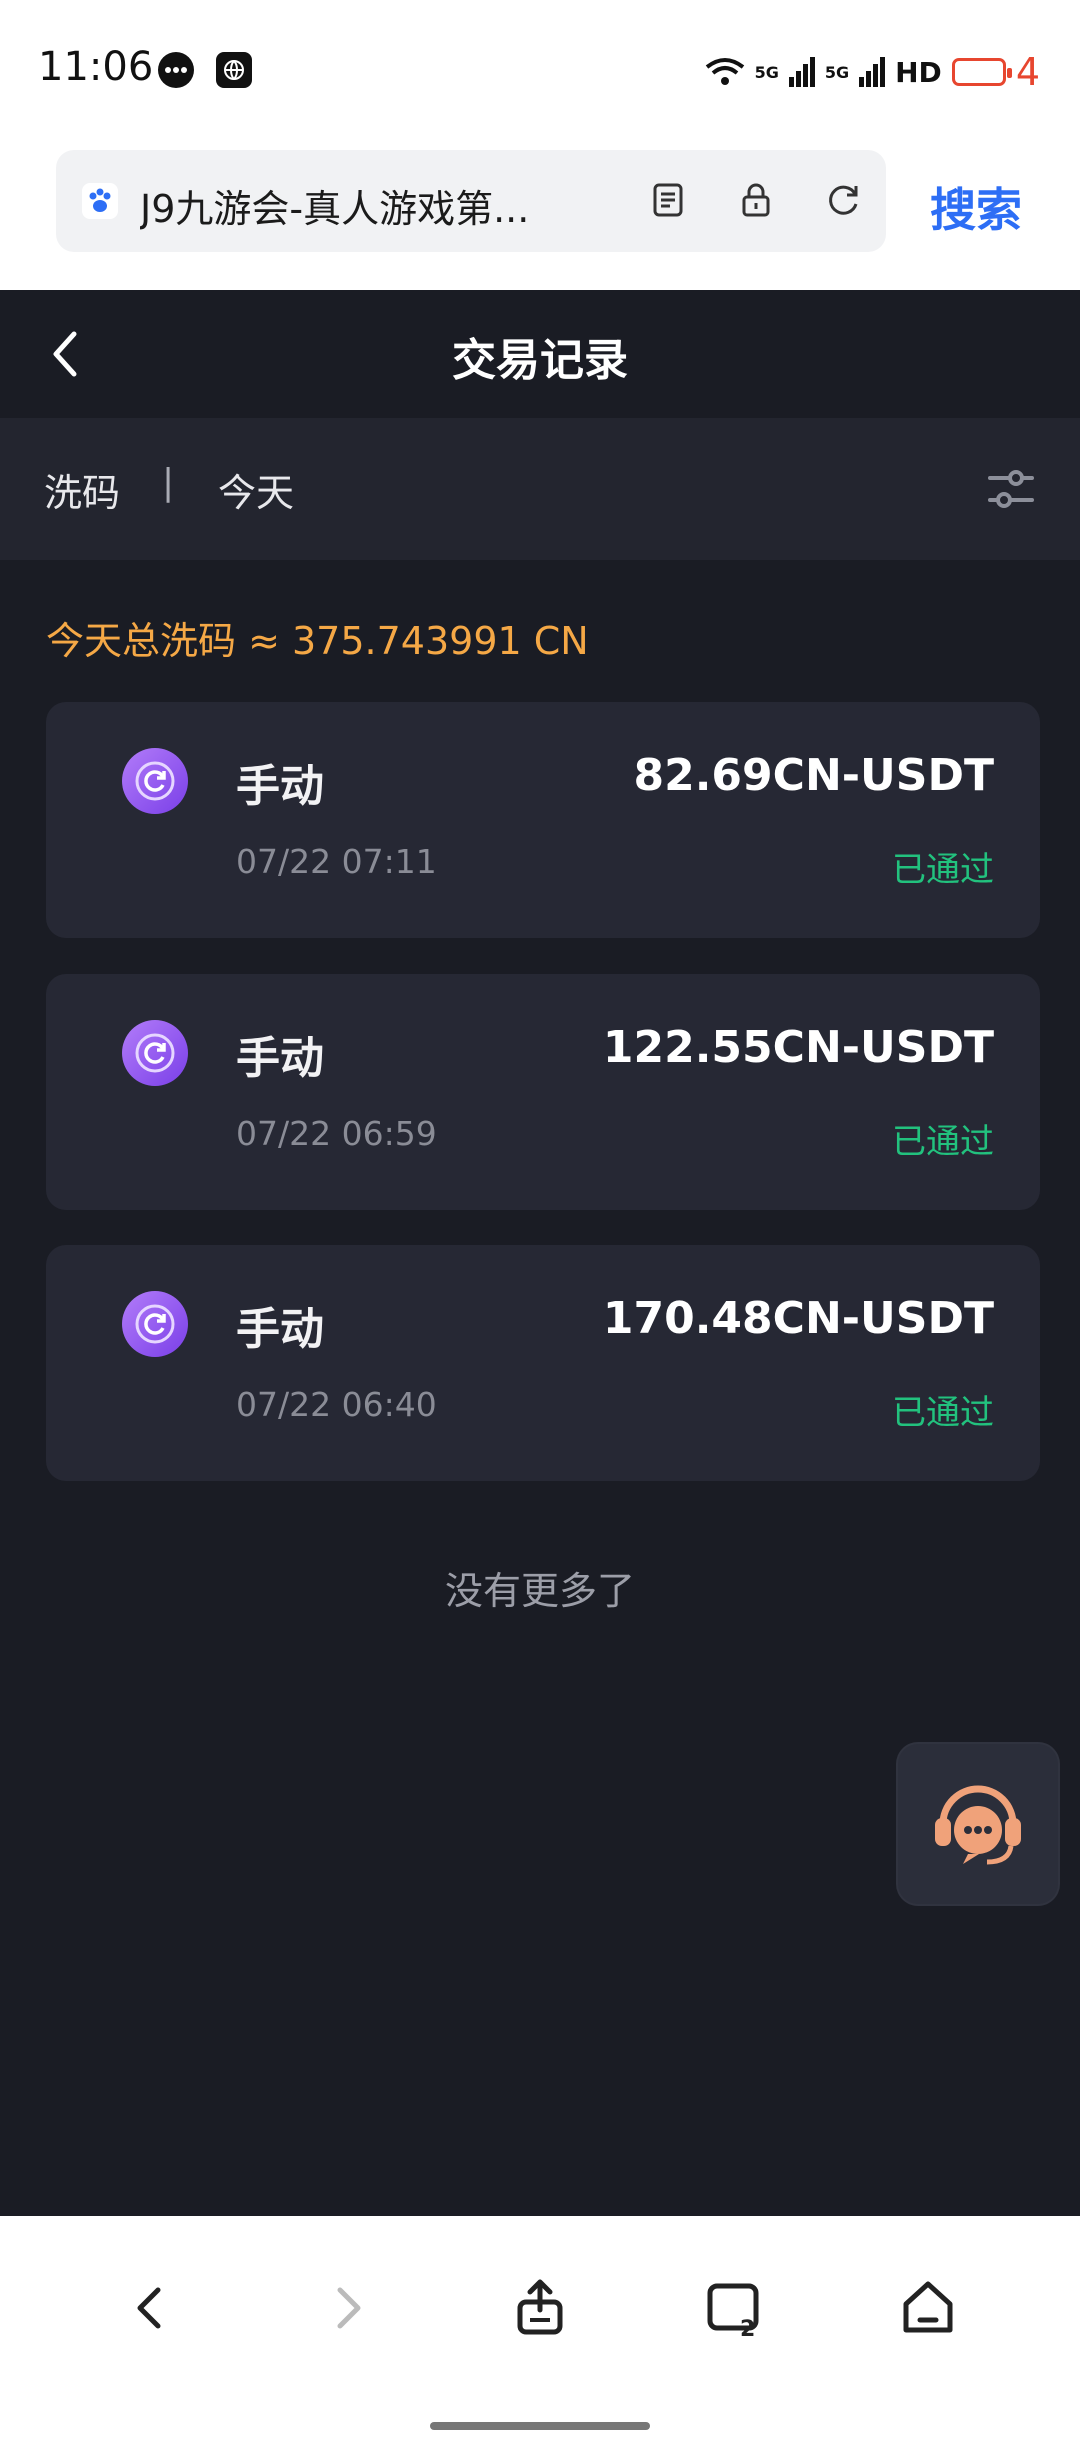 Image resolution: width=1080 pixels, height=2460 pixels. I want to click on record-card: 手动 07/22 07:11 82.69CN-USDT 已通过, so click(543, 820).